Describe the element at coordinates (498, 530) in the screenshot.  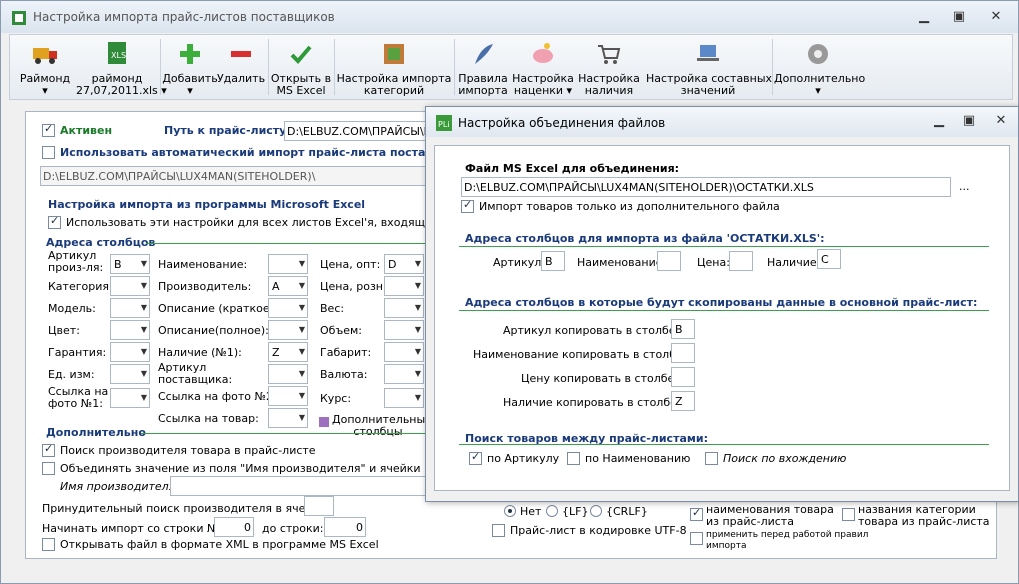
I see `utf8-checkbox` at that location.